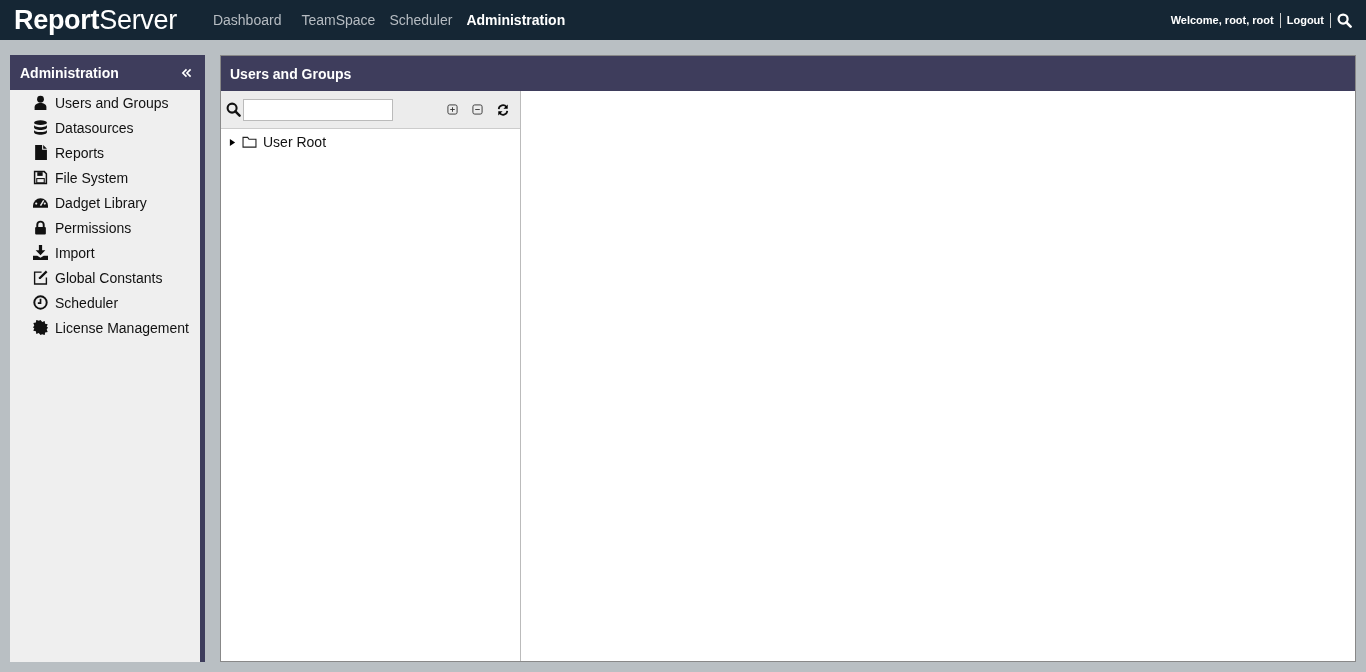 Image resolution: width=1366 pixels, height=672 pixels. Describe the element at coordinates (69, 72) in the screenshot. I see `sidebar-title: Administration` at that location.